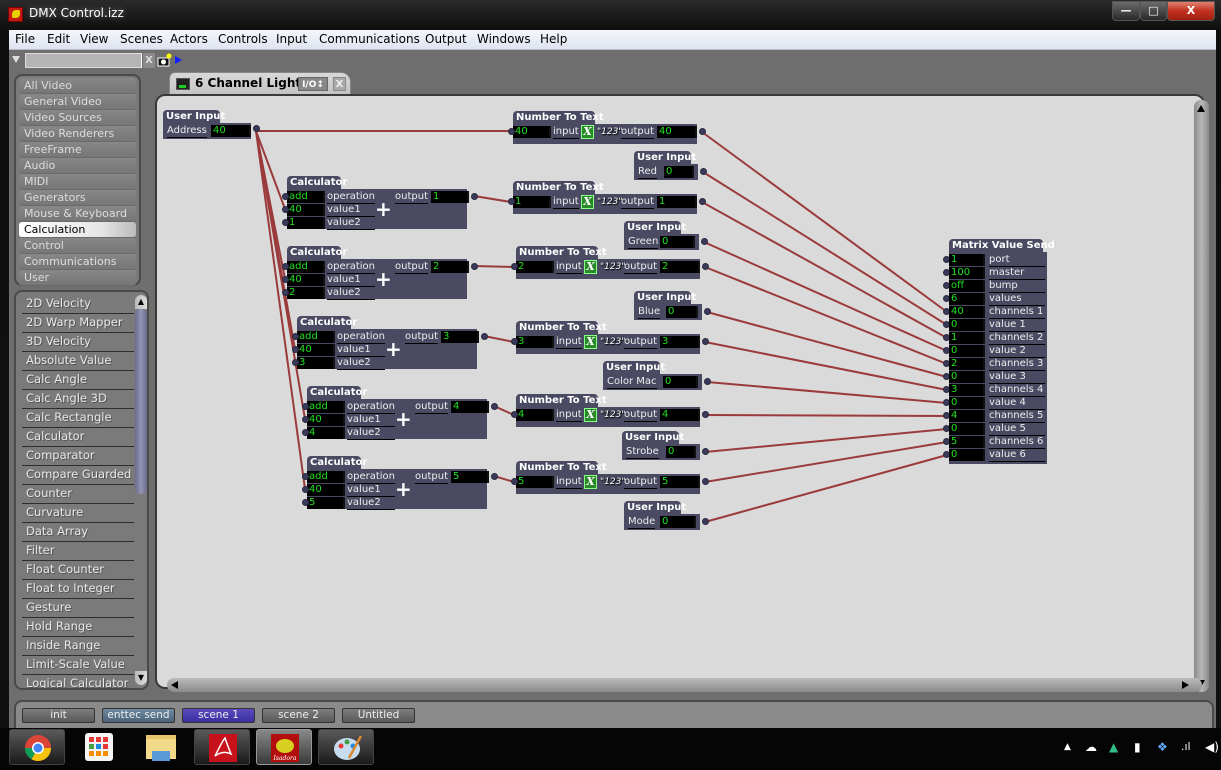  What do you see at coordinates (78, 589) in the screenshot?
I see `actor-item: Float to Integer` at bounding box center [78, 589].